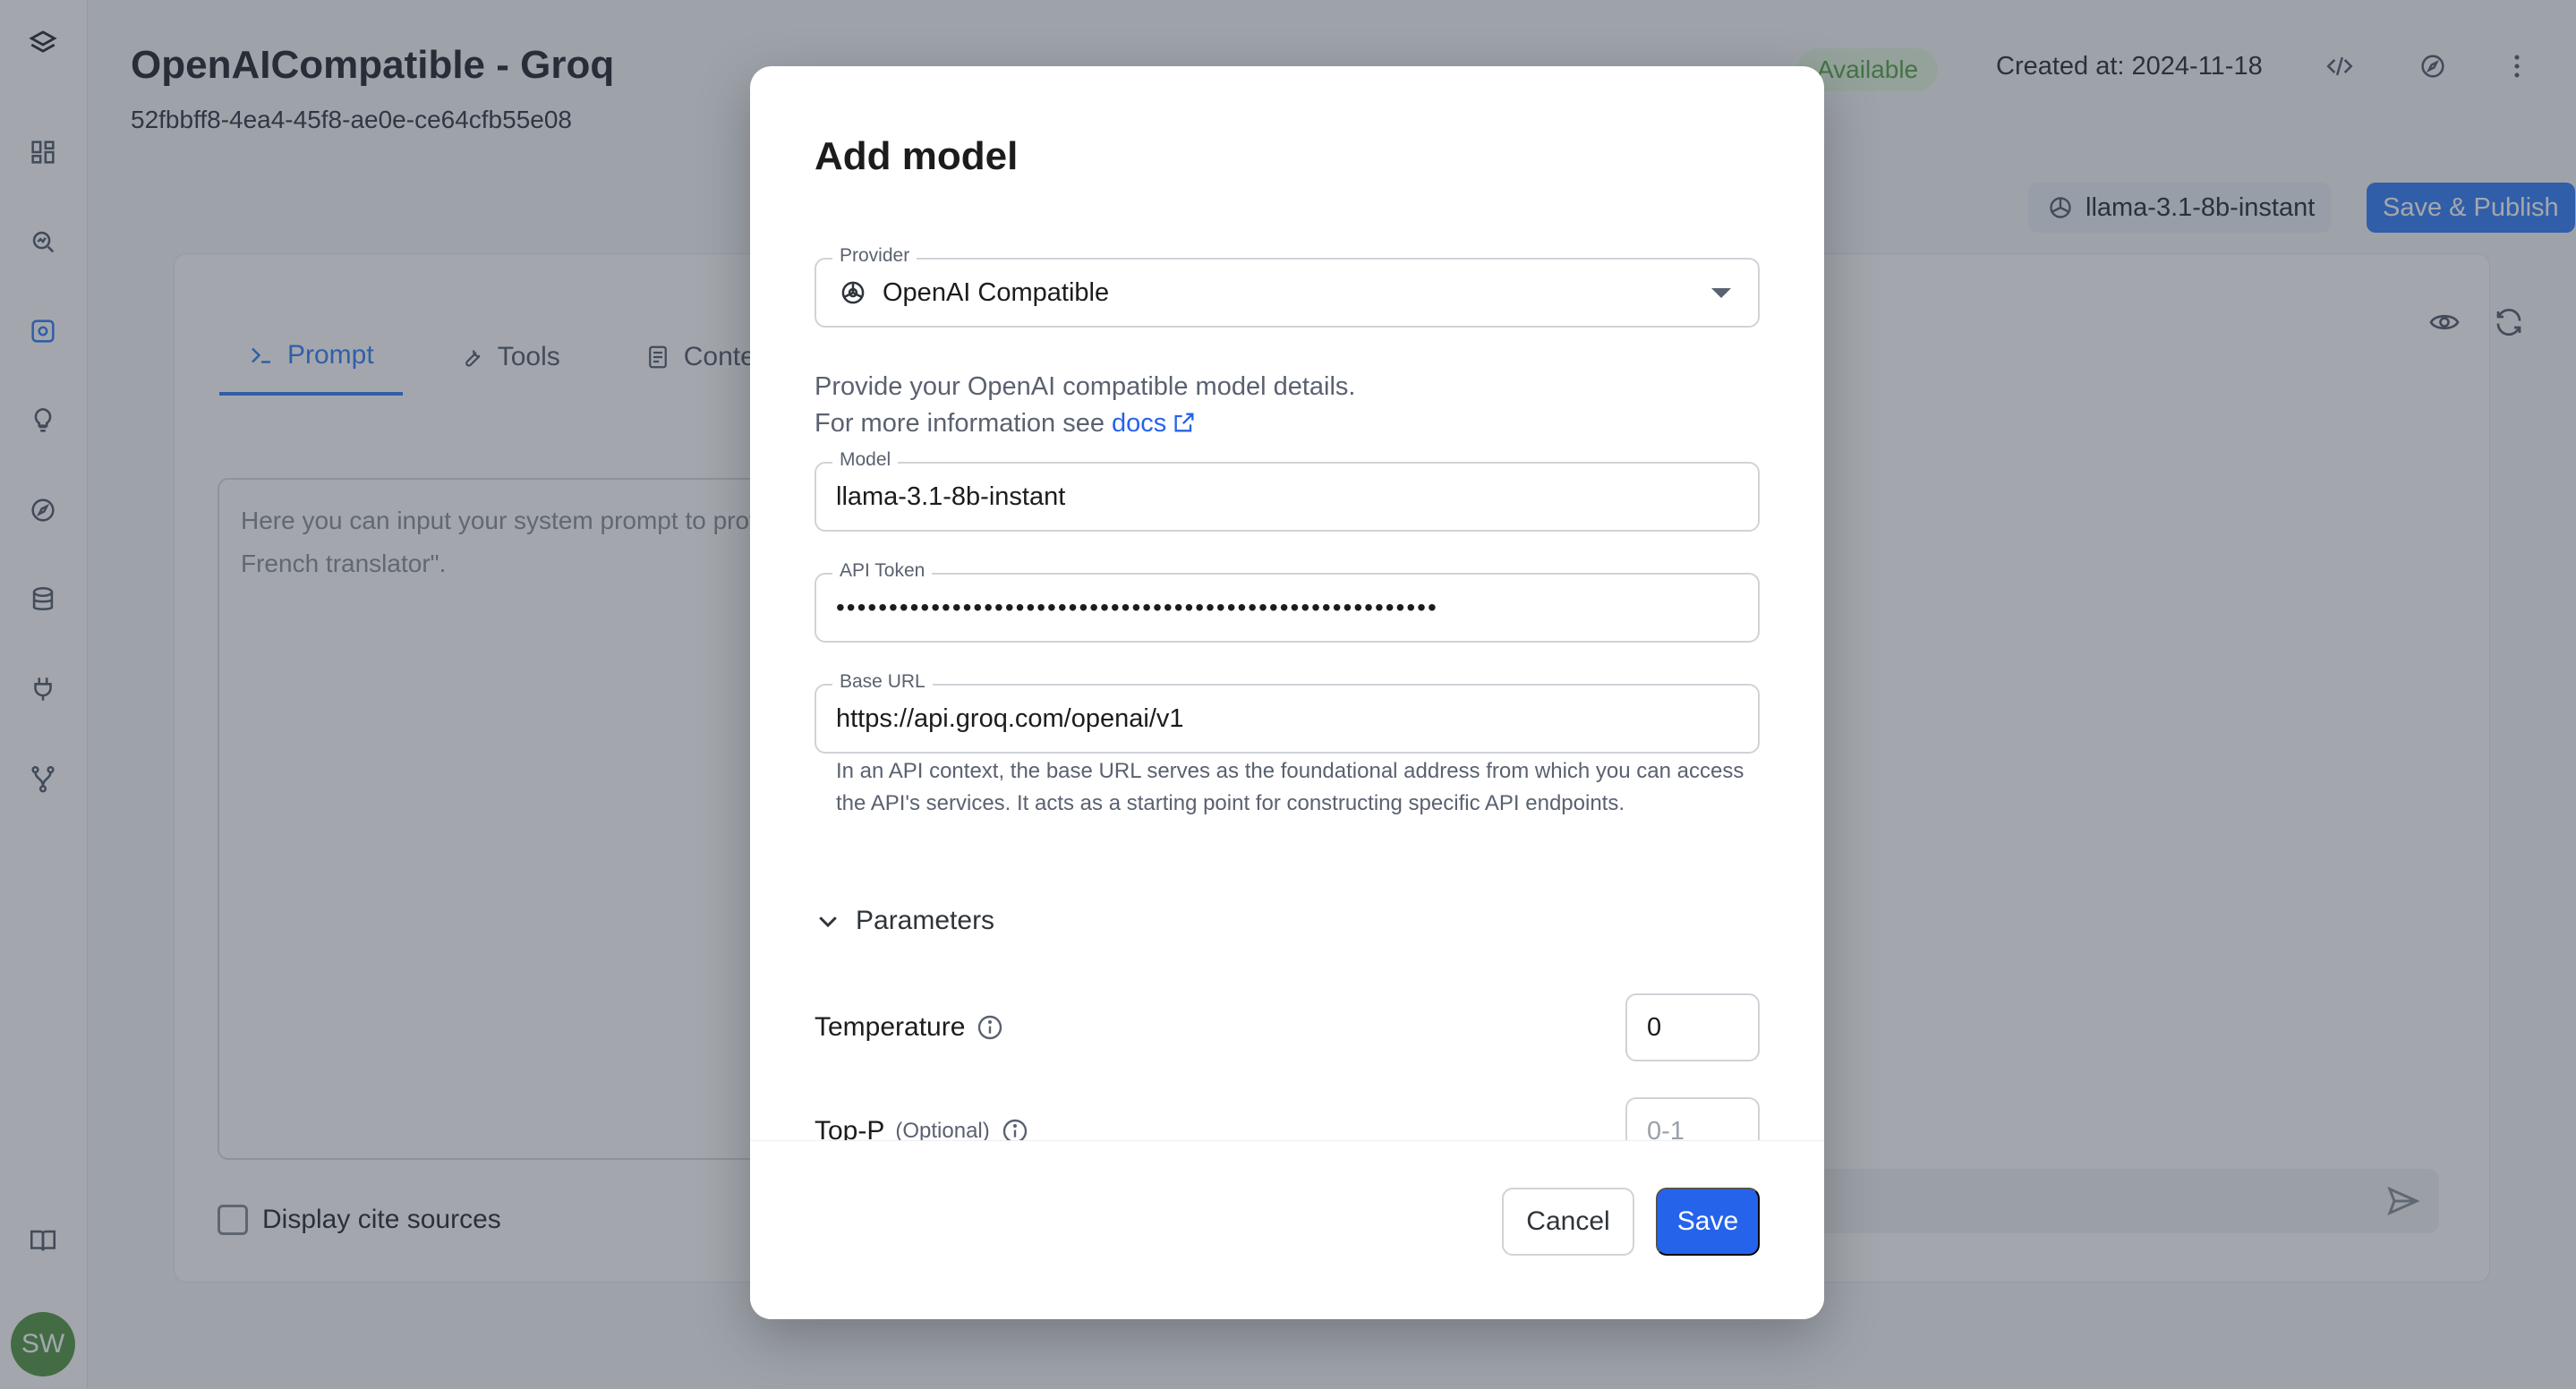 Image resolution: width=2576 pixels, height=1389 pixels. I want to click on model-value: llama-3.1-8b-instant, so click(951, 496).